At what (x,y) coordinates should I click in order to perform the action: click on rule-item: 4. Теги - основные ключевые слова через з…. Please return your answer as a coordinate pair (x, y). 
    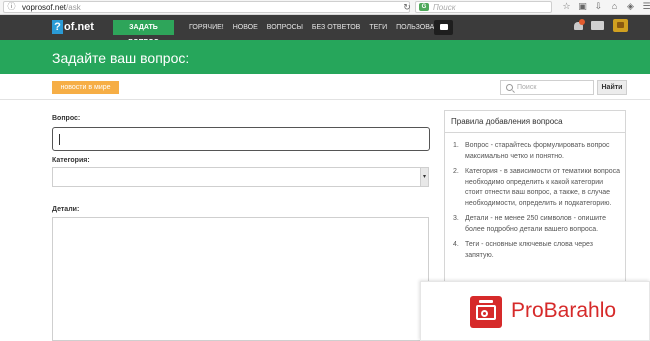
    Looking at the image, I should click on (537, 250).